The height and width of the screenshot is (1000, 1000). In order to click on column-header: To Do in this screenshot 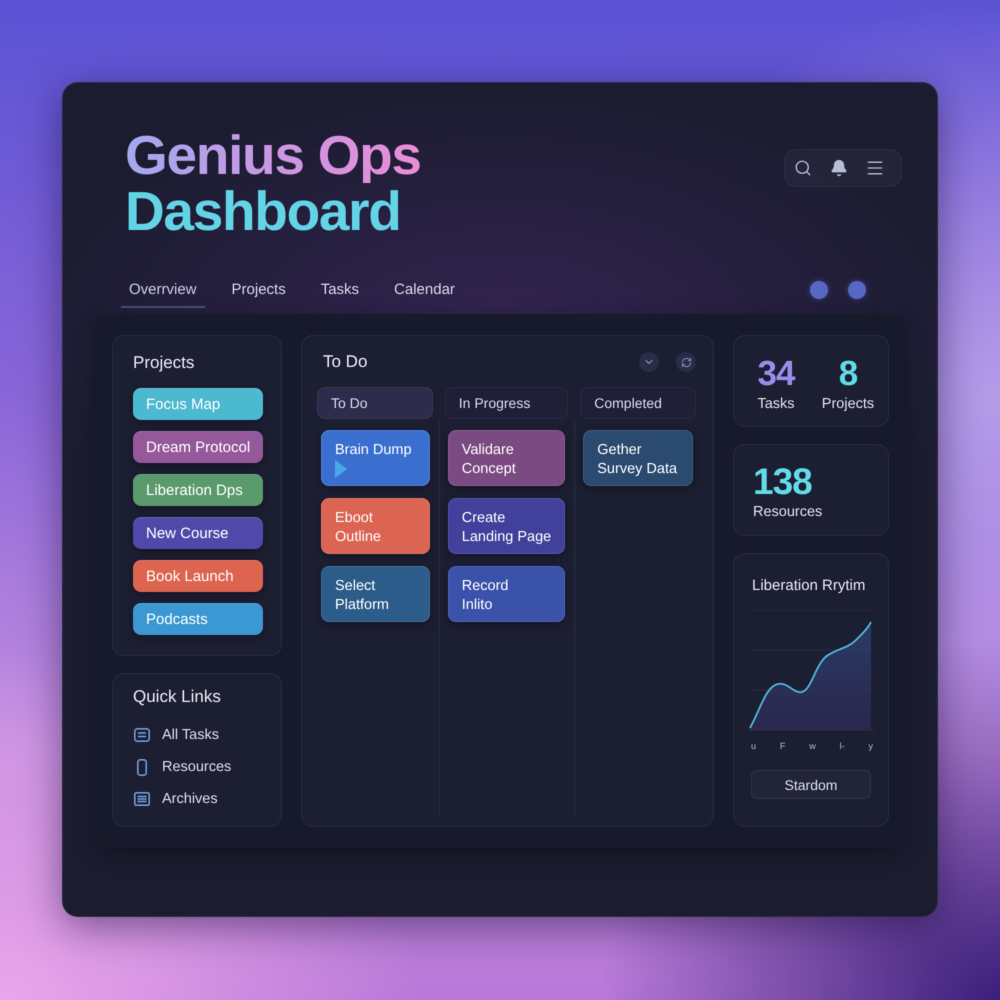, I will do `click(375, 403)`.